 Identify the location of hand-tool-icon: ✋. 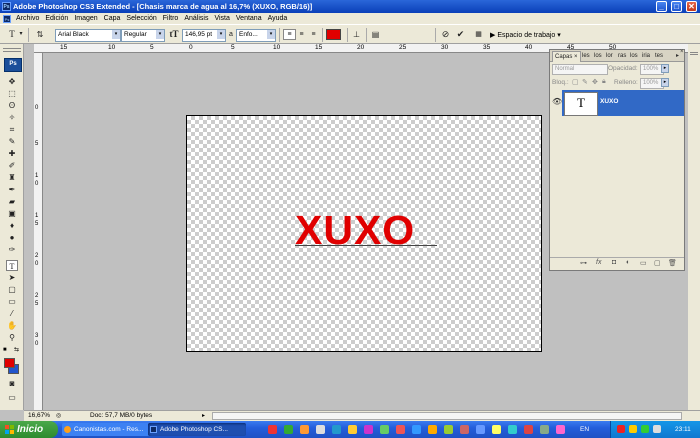
(12, 325).